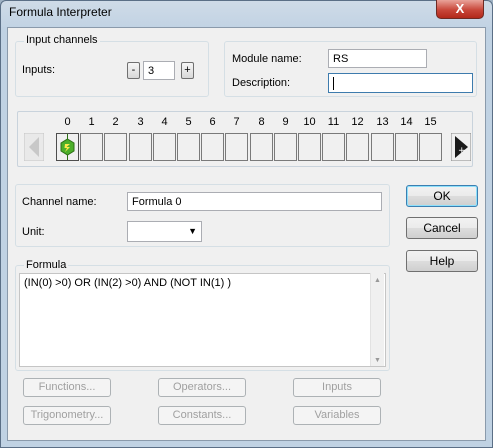  Describe the element at coordinates (337, 387) in the screenshot. I see `inputs-button: Inputs` at that location.